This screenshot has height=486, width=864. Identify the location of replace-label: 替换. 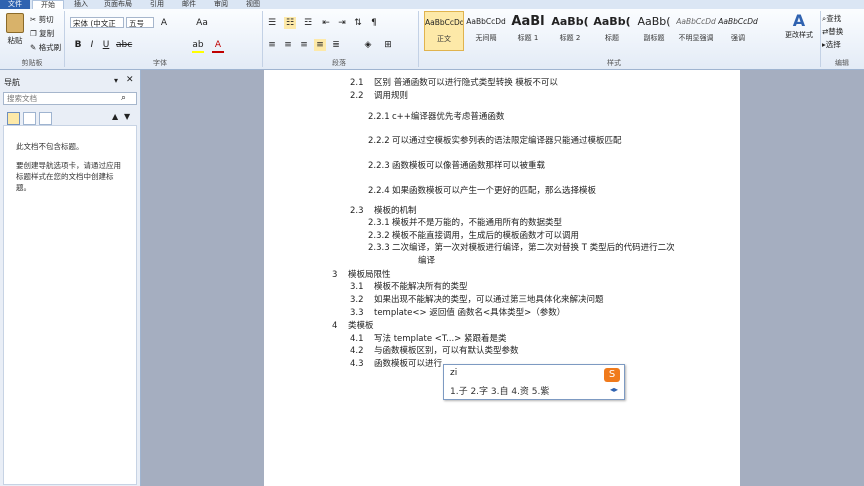
(836, 31).